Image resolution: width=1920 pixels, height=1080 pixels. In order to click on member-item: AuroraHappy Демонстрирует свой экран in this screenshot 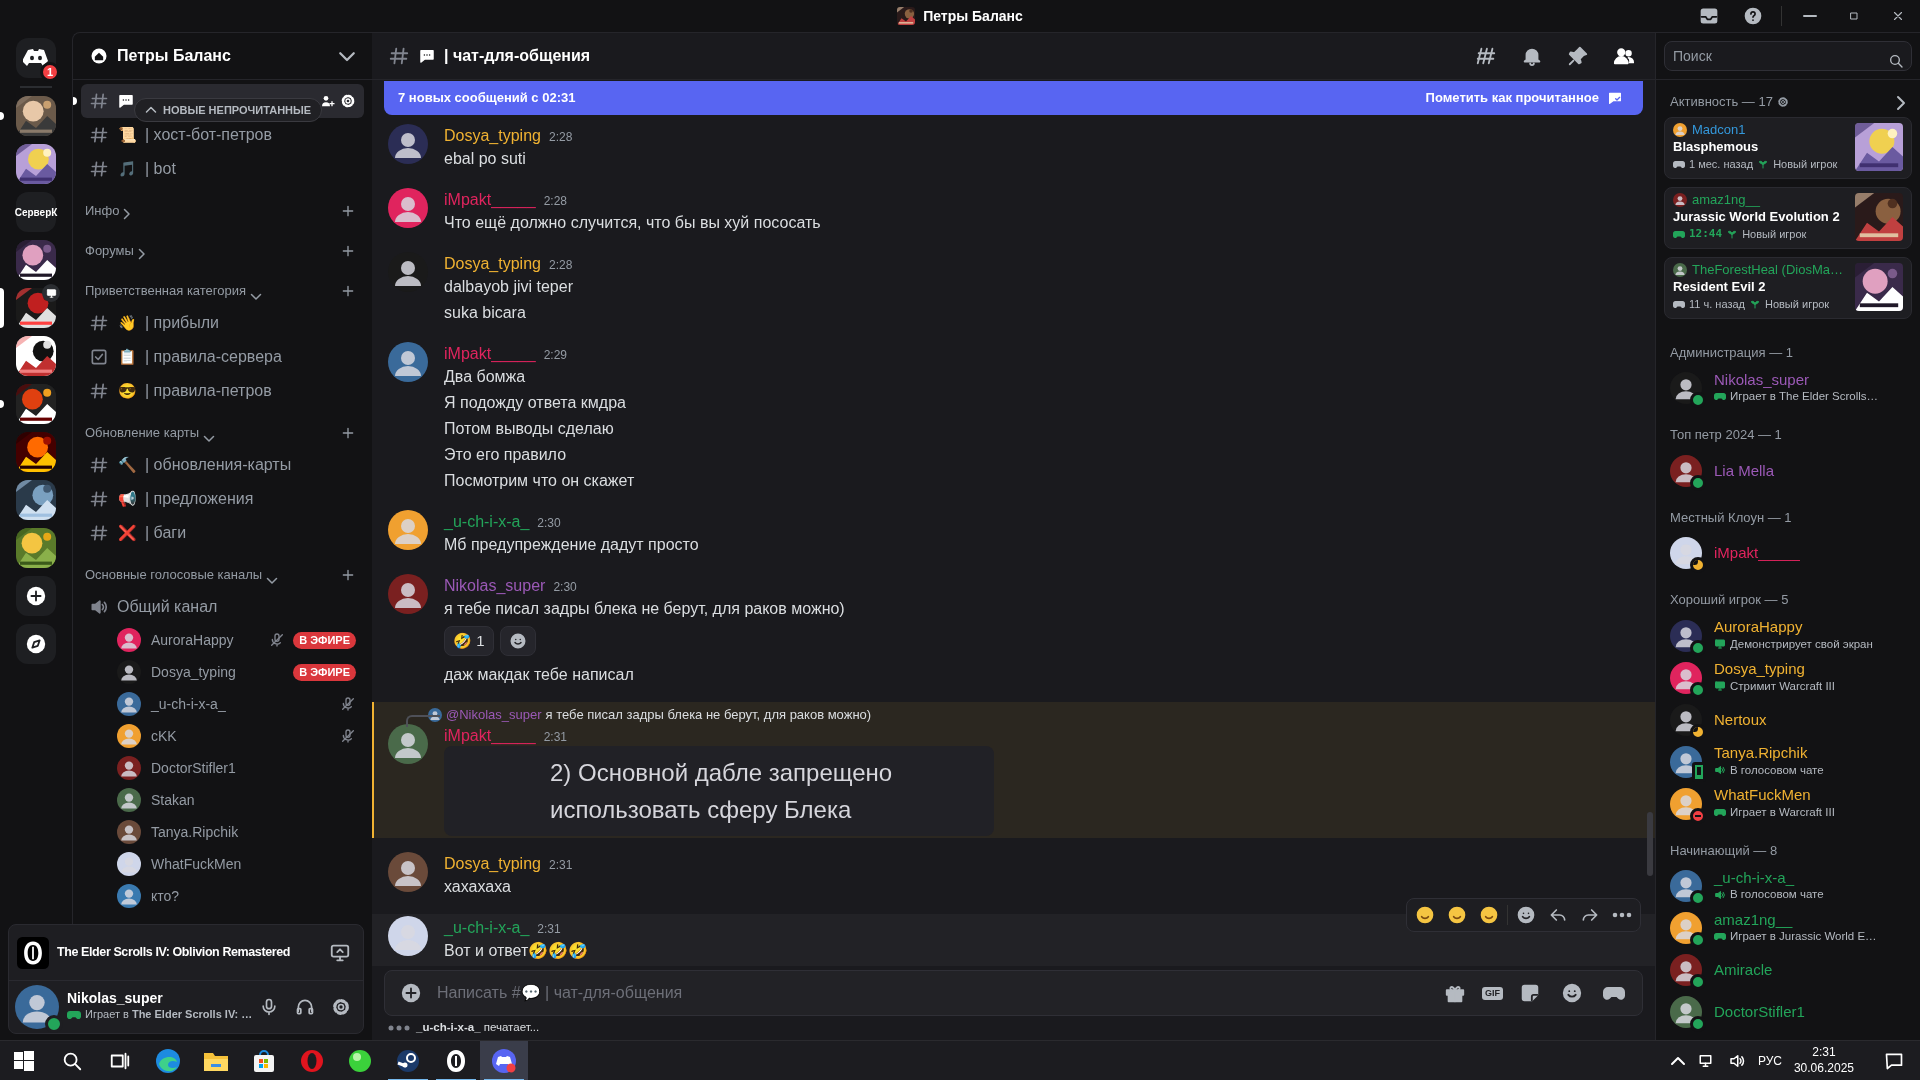, I will do `click(1788, 635)`.